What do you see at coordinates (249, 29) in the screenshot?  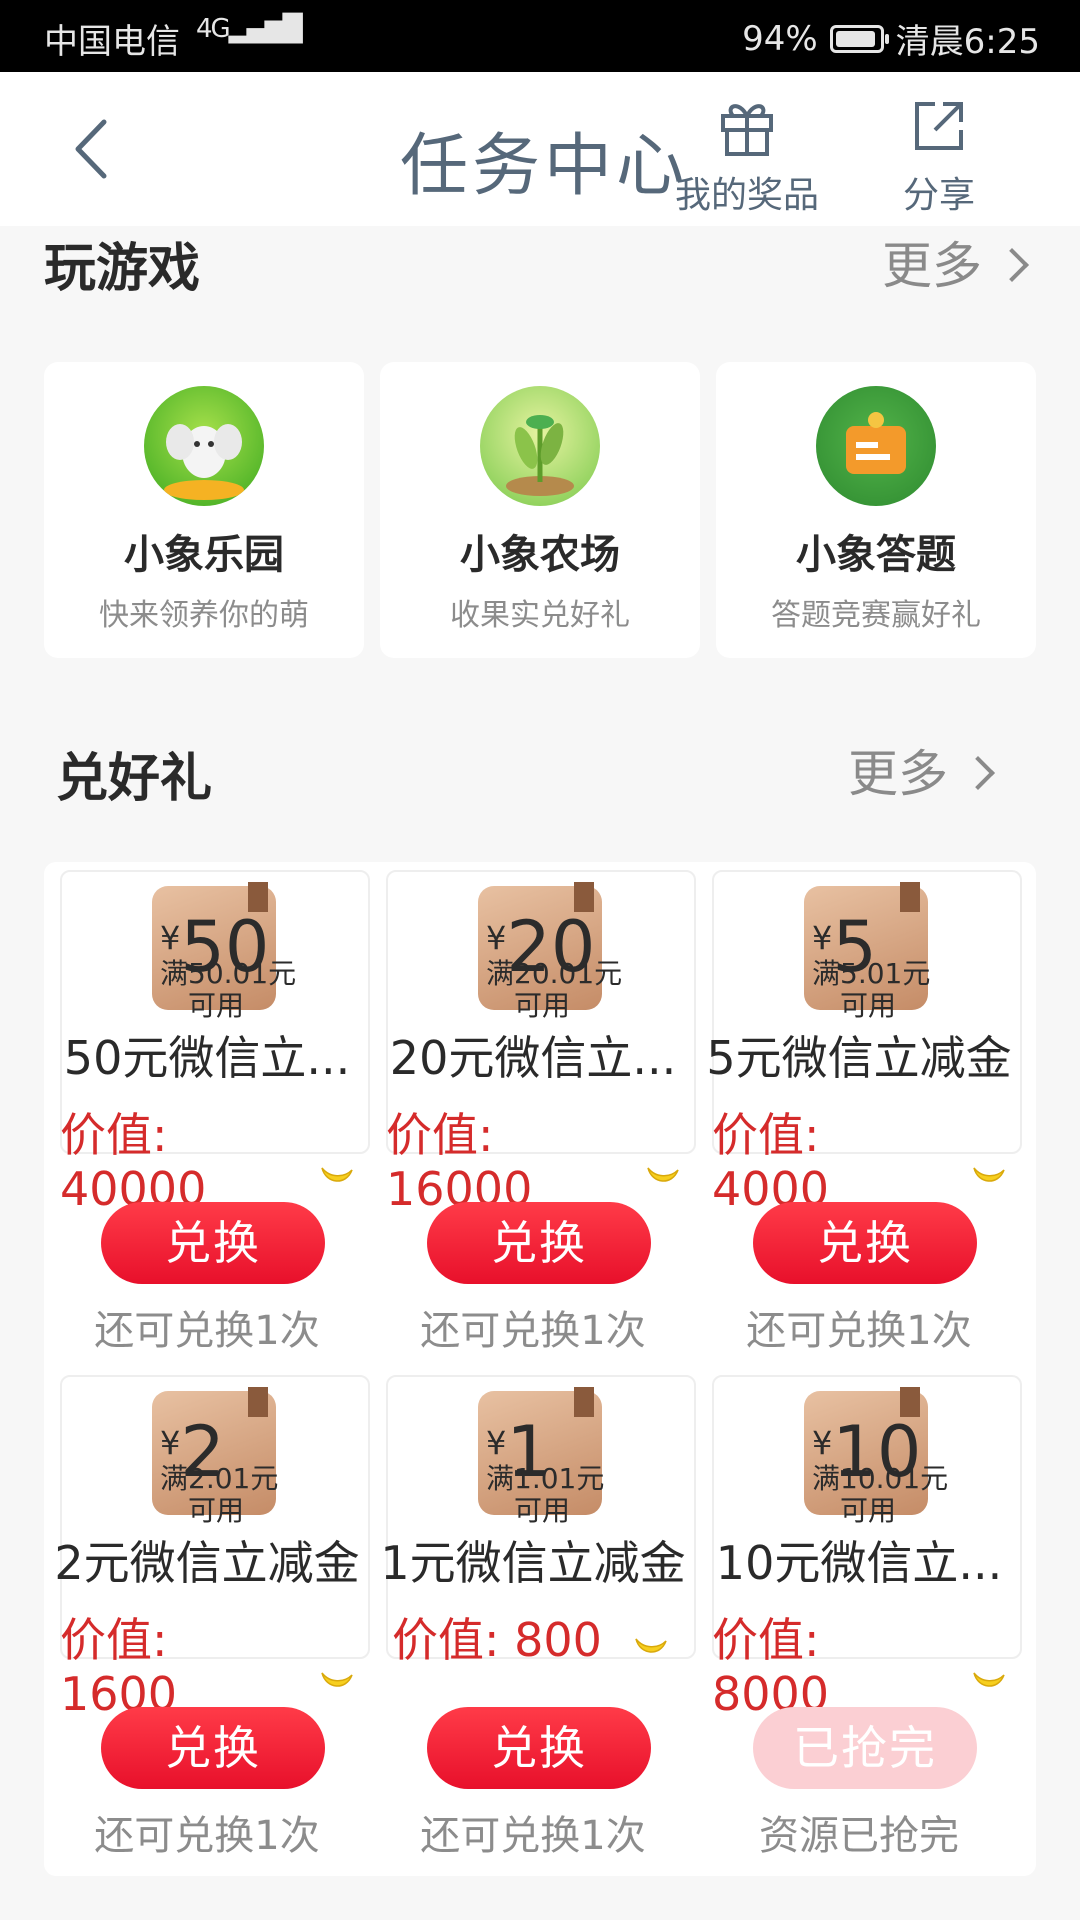 I see `signal-icon: 4G▂▄▆█` at bounding box center [249, 29].